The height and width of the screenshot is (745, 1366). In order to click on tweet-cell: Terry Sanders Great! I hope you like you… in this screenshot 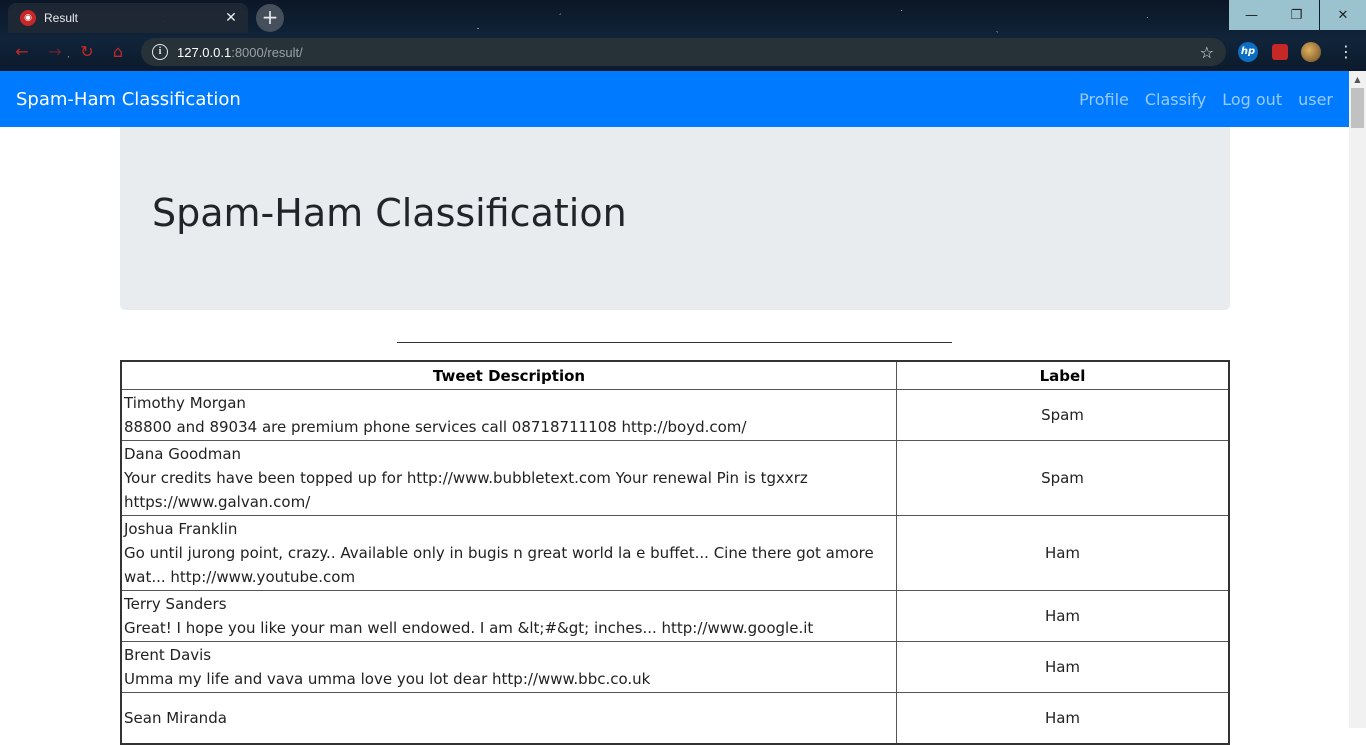, I will do `click(508, 616)`.